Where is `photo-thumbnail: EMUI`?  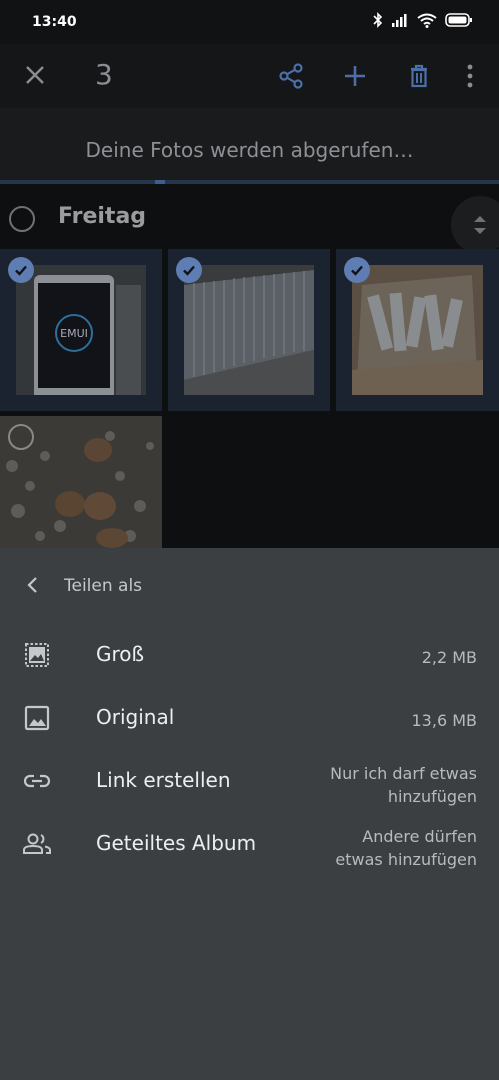 photo-thumbnail: EMUI is located at coordinates (81, 330).